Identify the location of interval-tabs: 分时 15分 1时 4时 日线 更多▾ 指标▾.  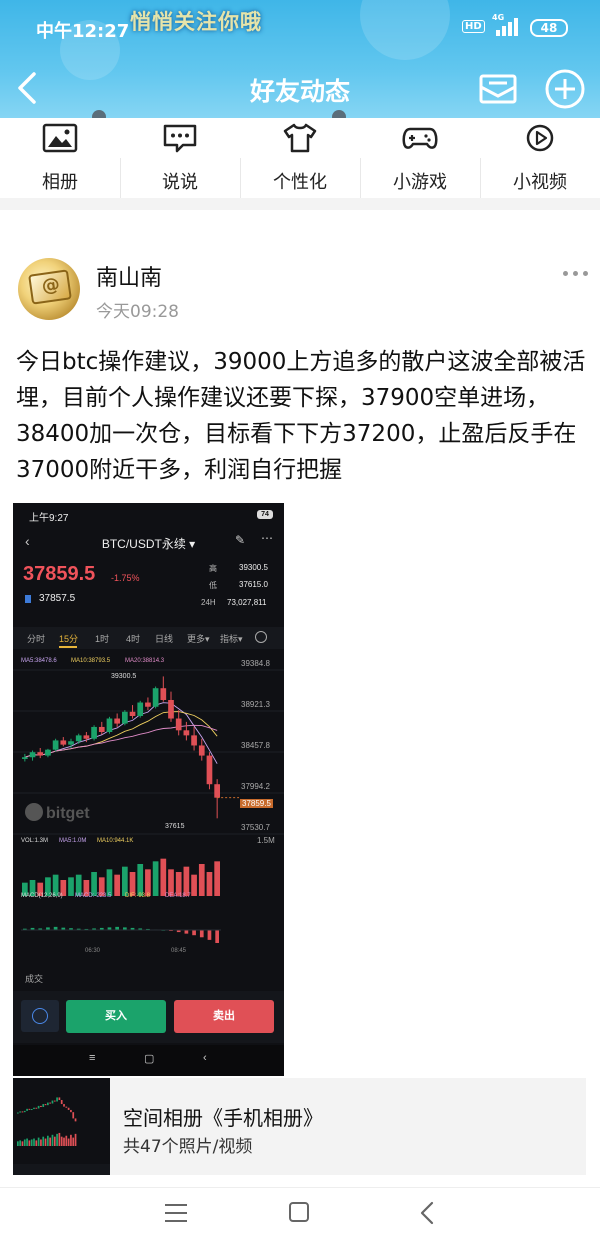
(148, 638).